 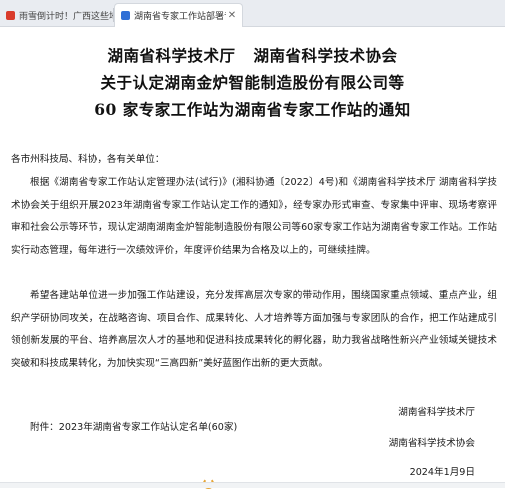 I want to click on issuer-science-association: 湖南省科学技术协会, so click(x=325, y=55).